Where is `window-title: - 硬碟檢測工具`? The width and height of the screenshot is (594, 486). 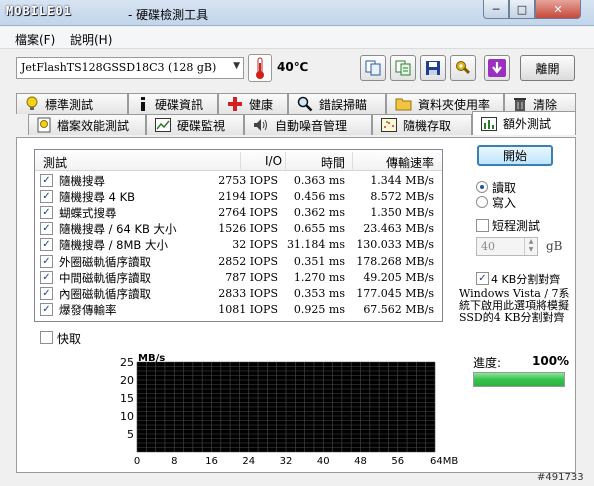 window-title: - 硬碟檢測工具 is located at coordinates (168, 15).